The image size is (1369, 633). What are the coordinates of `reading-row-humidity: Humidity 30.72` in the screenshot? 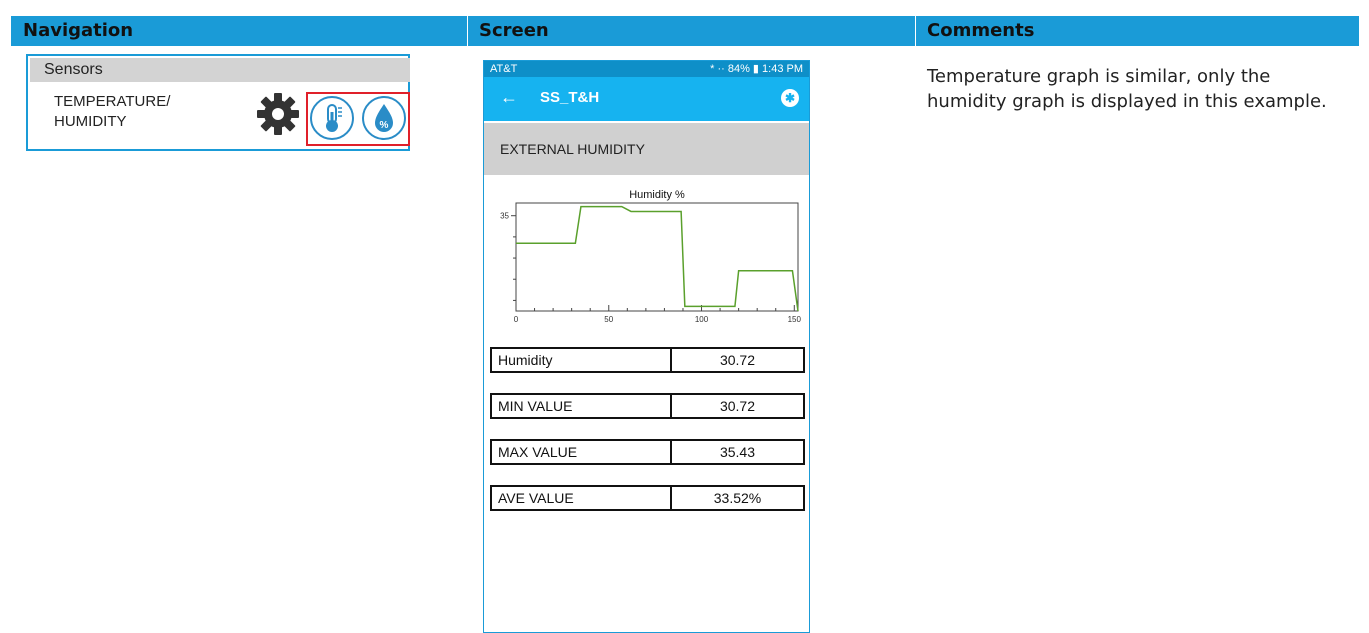 It's located at (647, 360).